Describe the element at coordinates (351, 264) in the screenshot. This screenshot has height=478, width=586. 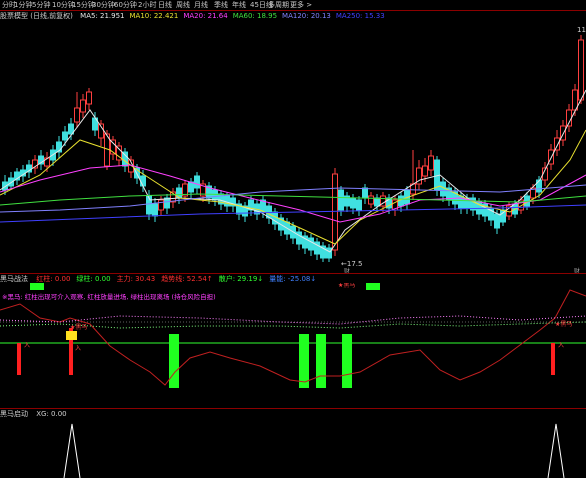
I see `low-price-label: ←17.5` at that location.